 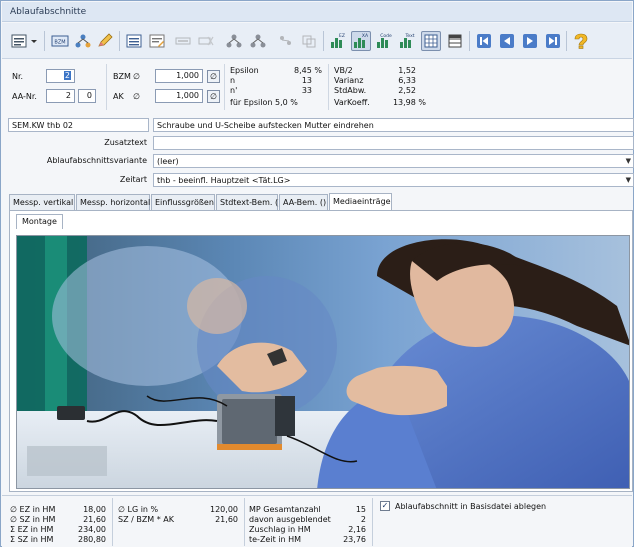 I want to click on sum-sz-label: Σ SZ in HM, so click(x=32, y=539).